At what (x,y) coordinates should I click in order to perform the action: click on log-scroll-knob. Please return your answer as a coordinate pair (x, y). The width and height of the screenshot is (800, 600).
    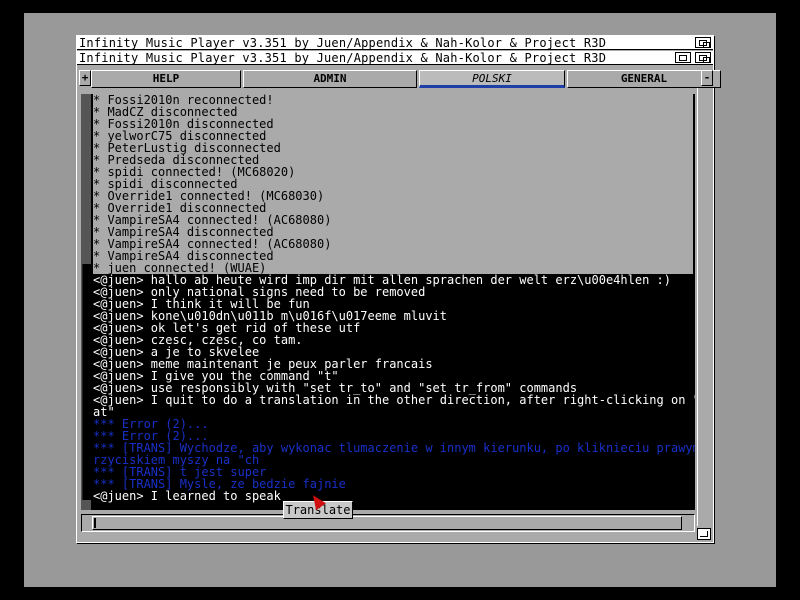
    Looking at the image, I should click on (86, 382).